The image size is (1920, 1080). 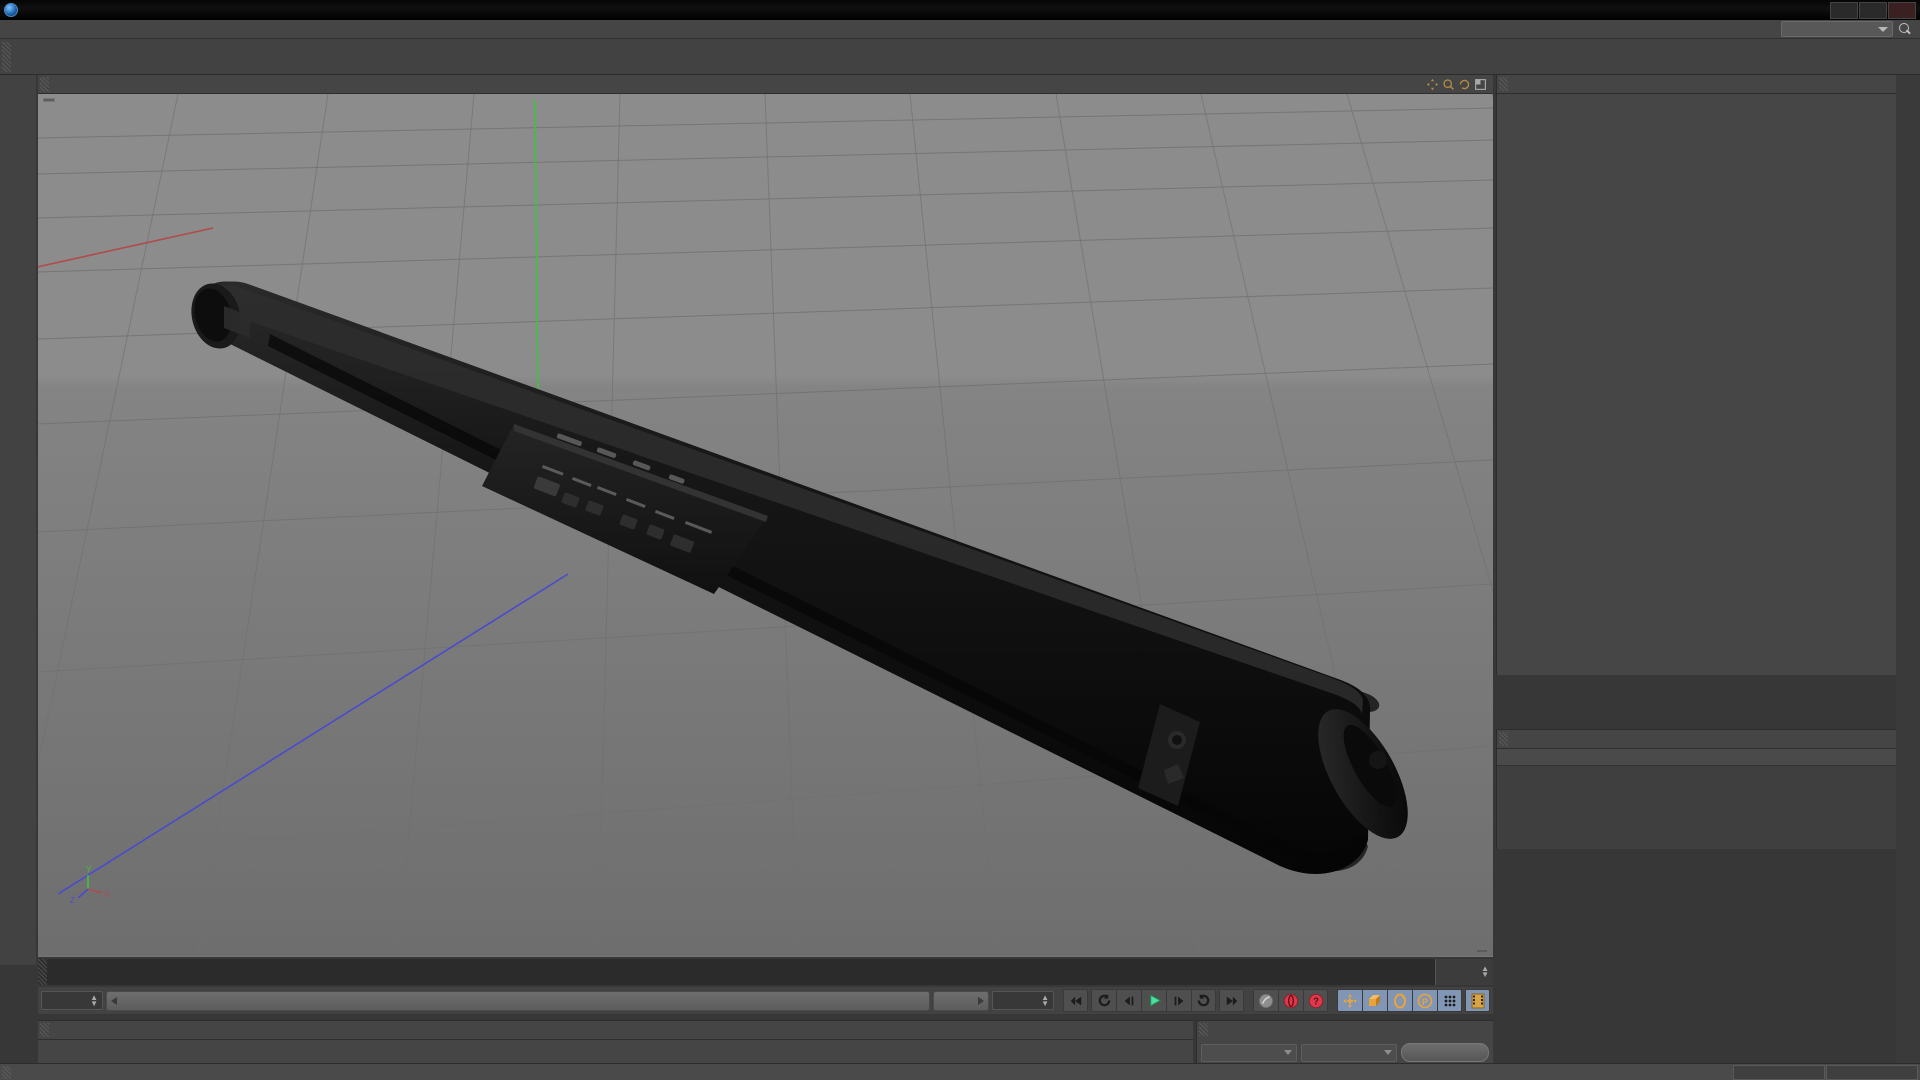 I want to click on position-key-button, so click(x=1349, y=1000).